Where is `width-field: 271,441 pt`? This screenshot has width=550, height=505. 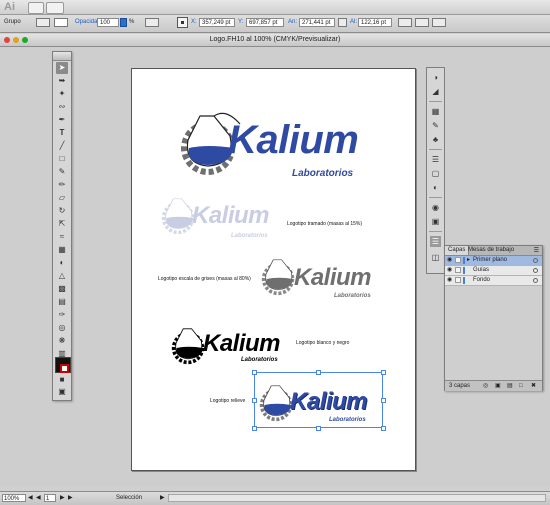
width-field: 271,441 pt is located at coordinates (317, 22).